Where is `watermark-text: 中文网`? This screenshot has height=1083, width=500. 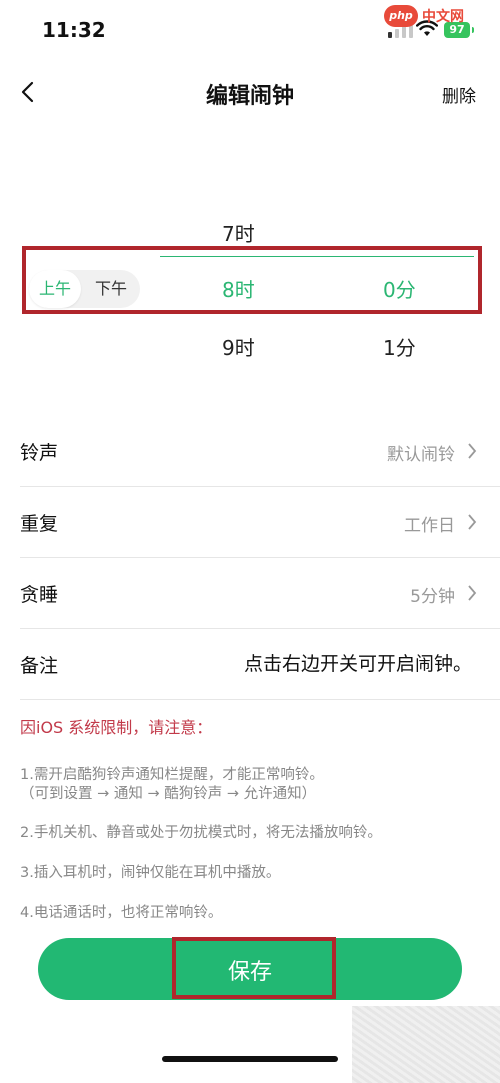 watermark-text: 中文网 is located at coordinates (443, 17).